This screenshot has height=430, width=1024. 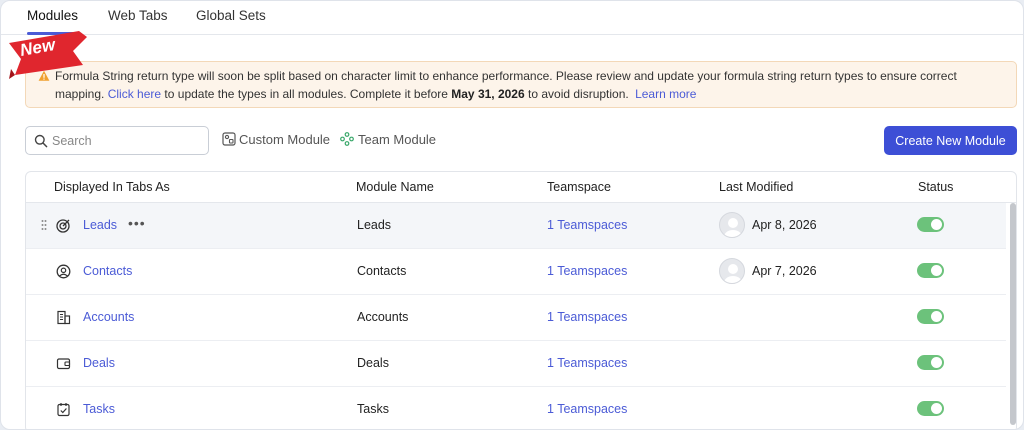 I want to click on table-row: Deals Deals 1 Teamspaces, so click(x=516, y=364).